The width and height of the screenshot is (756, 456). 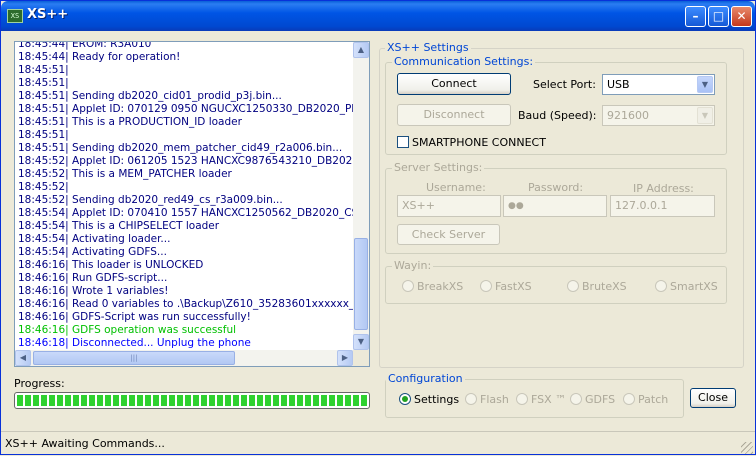 What do you see at coordinates (741, 16) in the screenshot?
I see `close-icon: ✕` at bounding box center [741, 16].